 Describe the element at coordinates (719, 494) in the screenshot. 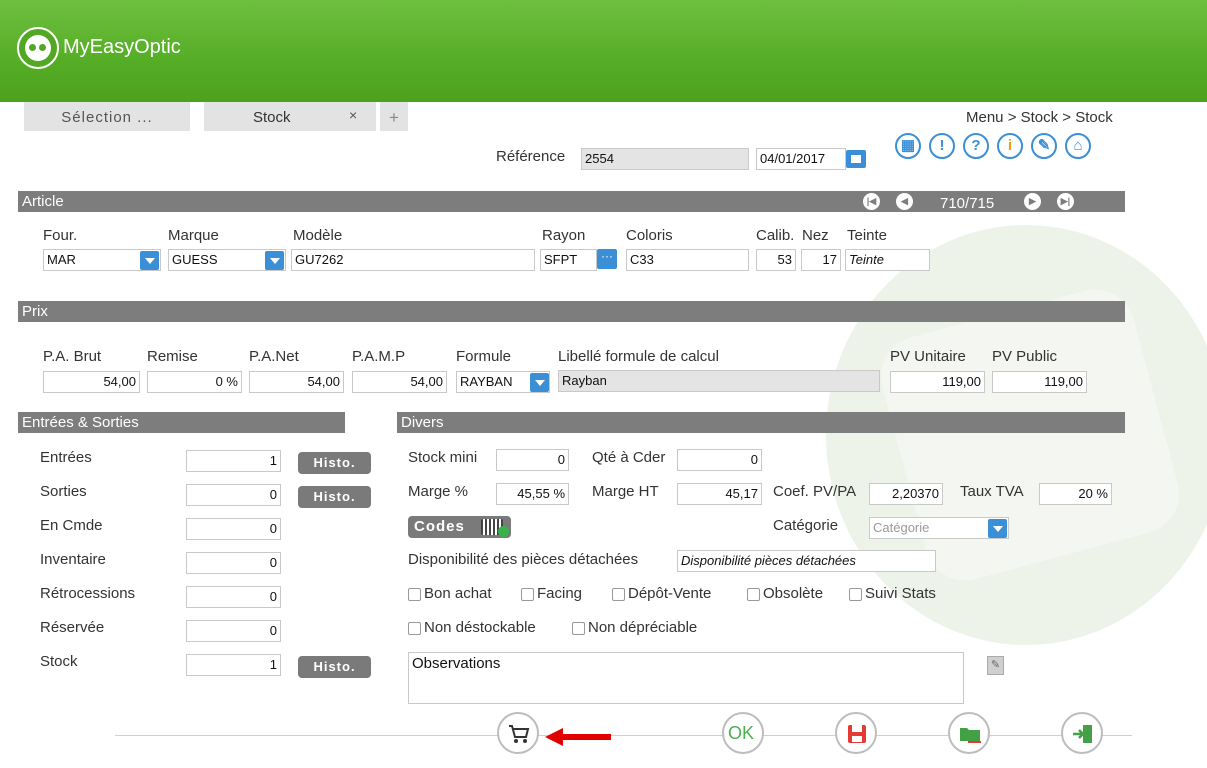

I see `marge-ht-input: 45,17` at that location.